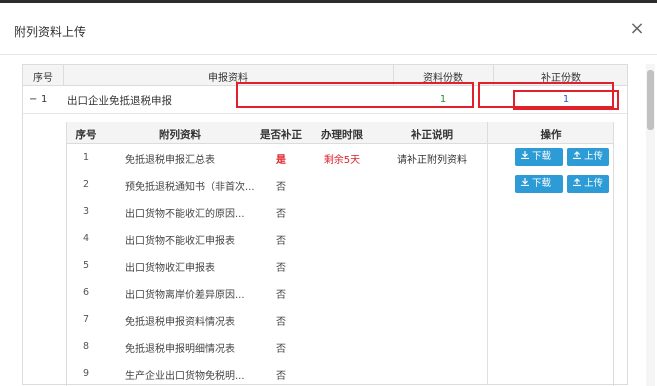 Image resolution: width=657 pixels, height=386 pixels. What do you see at coordinates (328, 29) in the screenshot?
I see `dialog-header: 附列资料上传 ×` at bounding box center [328, 29].